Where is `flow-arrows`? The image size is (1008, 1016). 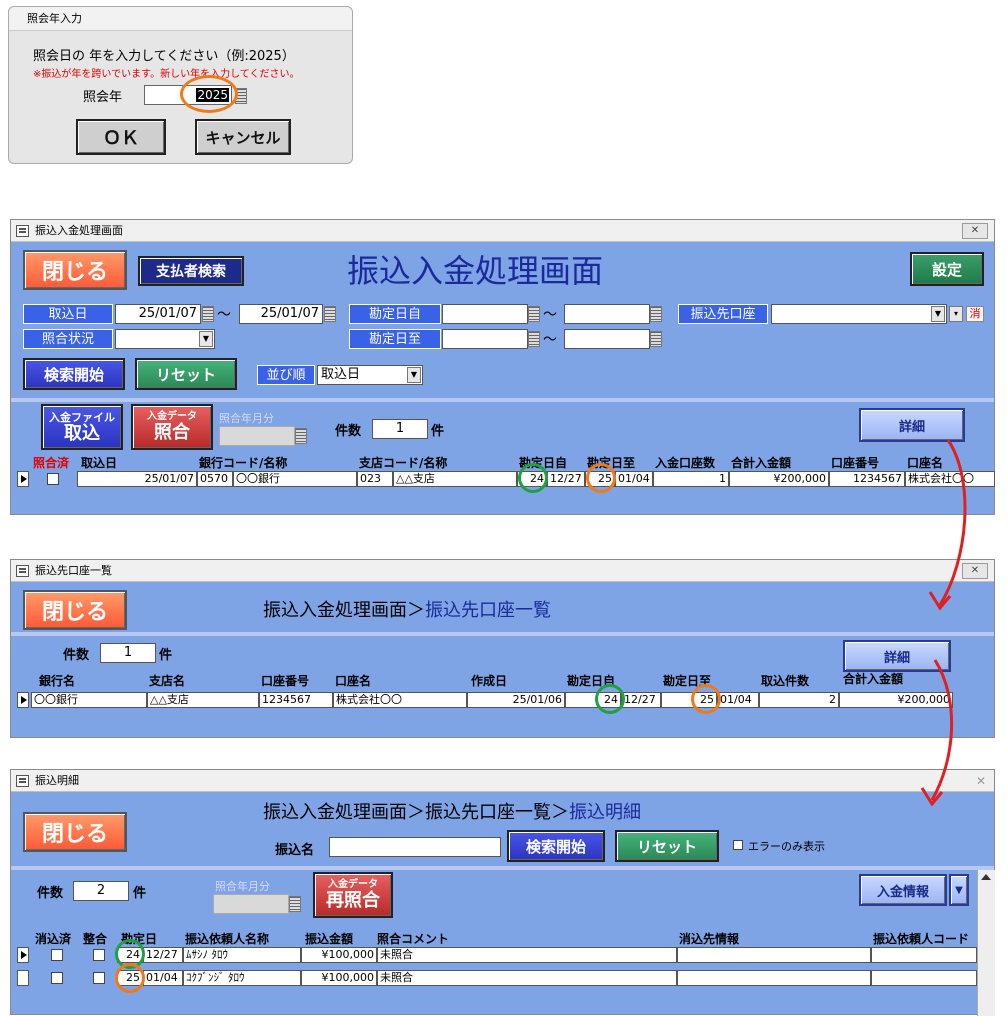
flow-arrows is located at coordinates (943, 623).